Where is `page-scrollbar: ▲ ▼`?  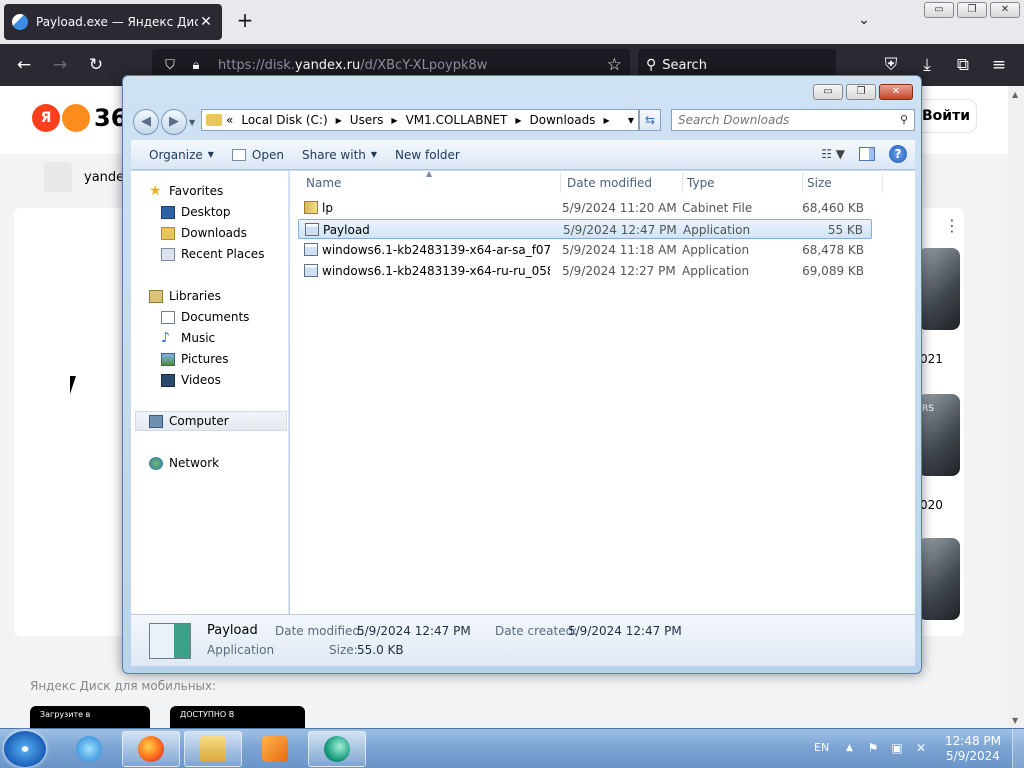
page-scrollbar: ▲ ▼ is located at coordinates (1016, 407).